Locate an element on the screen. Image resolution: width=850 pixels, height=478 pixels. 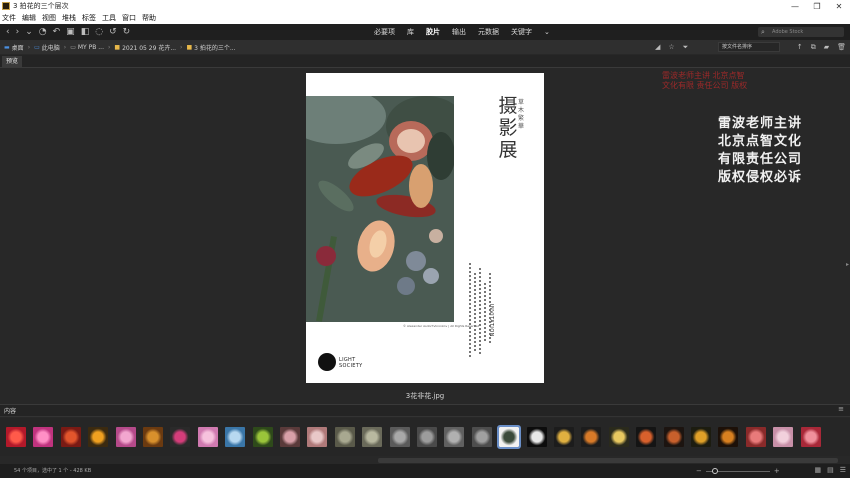
sort-direction-icon: ↑ is located at coordinates (800, 47).